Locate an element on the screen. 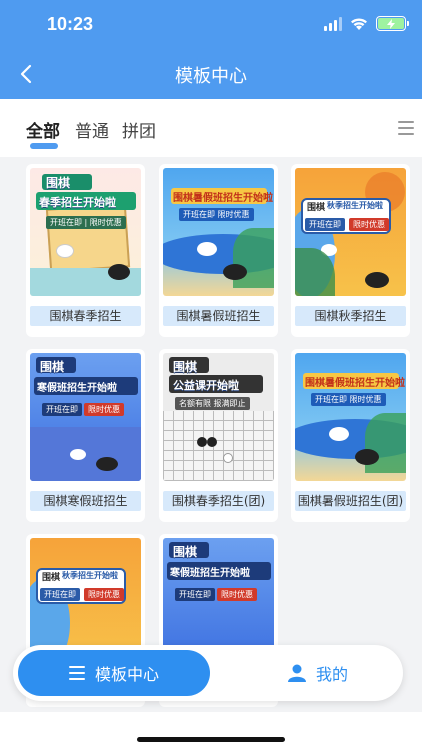  bottom-nav: 模板中心 我的 is located at coordinates (208, 673).